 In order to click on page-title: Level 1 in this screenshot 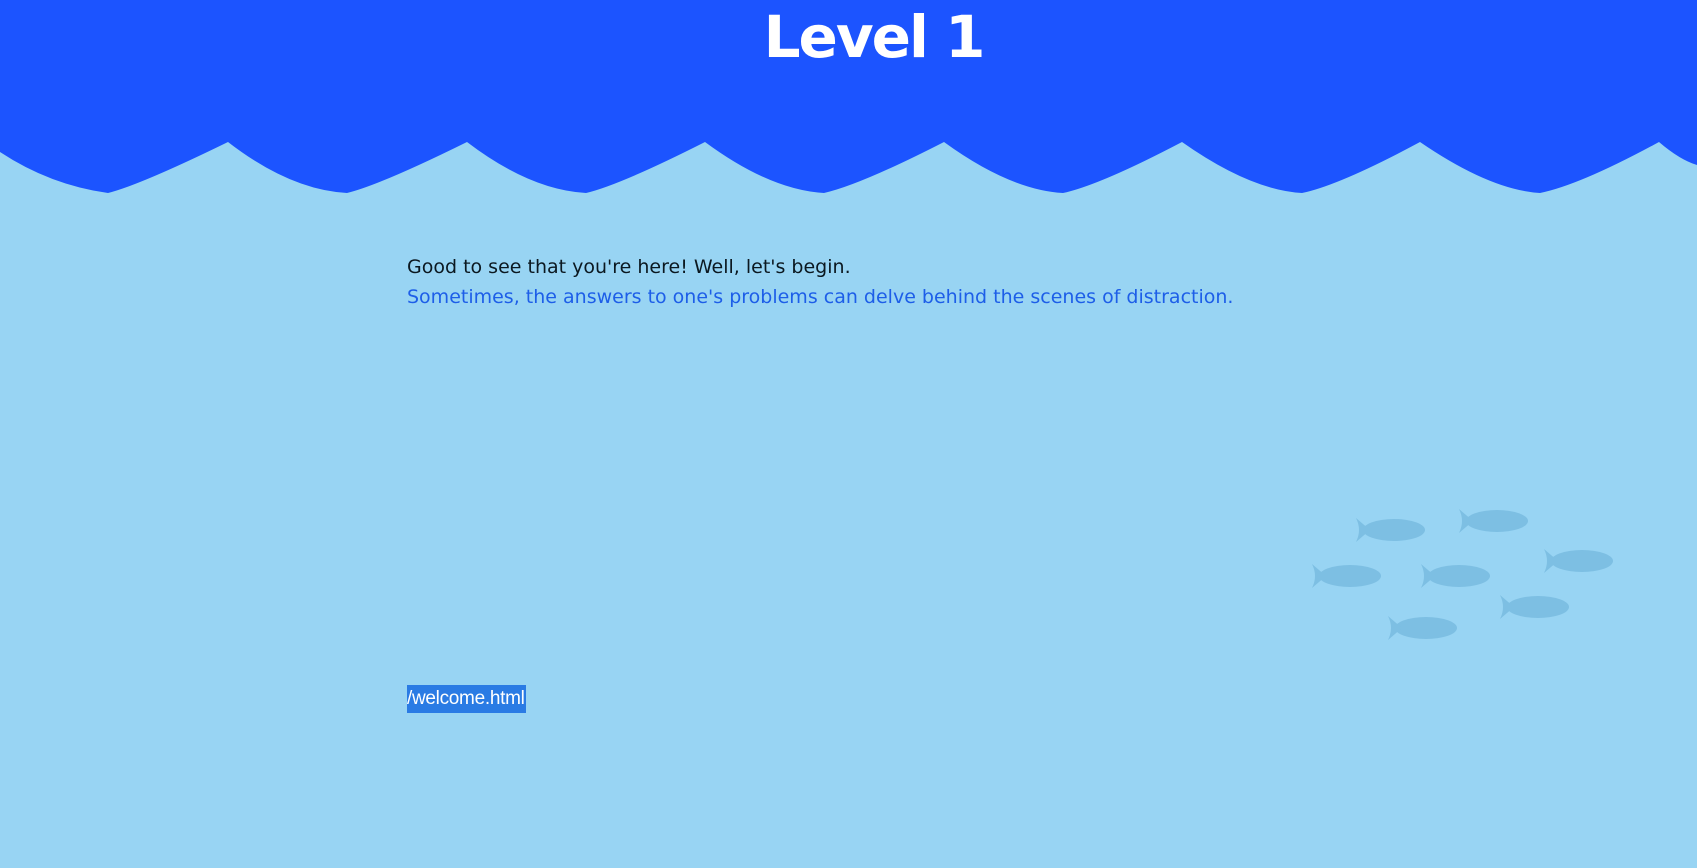, I will do `click(874, 37)`.